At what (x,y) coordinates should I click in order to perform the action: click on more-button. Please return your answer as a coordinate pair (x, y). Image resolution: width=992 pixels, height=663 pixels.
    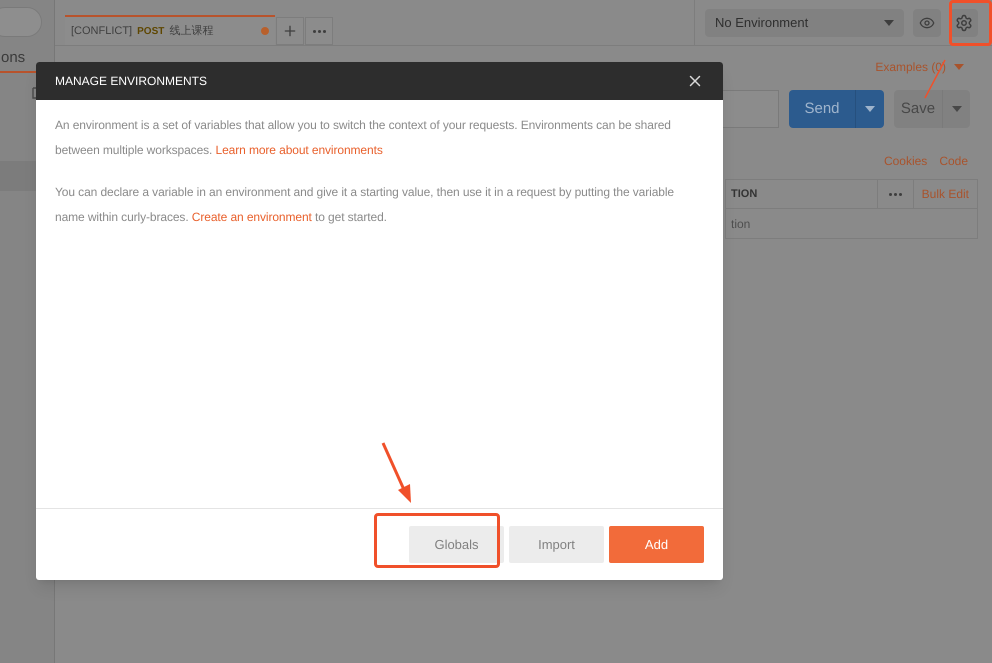
    Looking at the image, I should click on (319, 31).